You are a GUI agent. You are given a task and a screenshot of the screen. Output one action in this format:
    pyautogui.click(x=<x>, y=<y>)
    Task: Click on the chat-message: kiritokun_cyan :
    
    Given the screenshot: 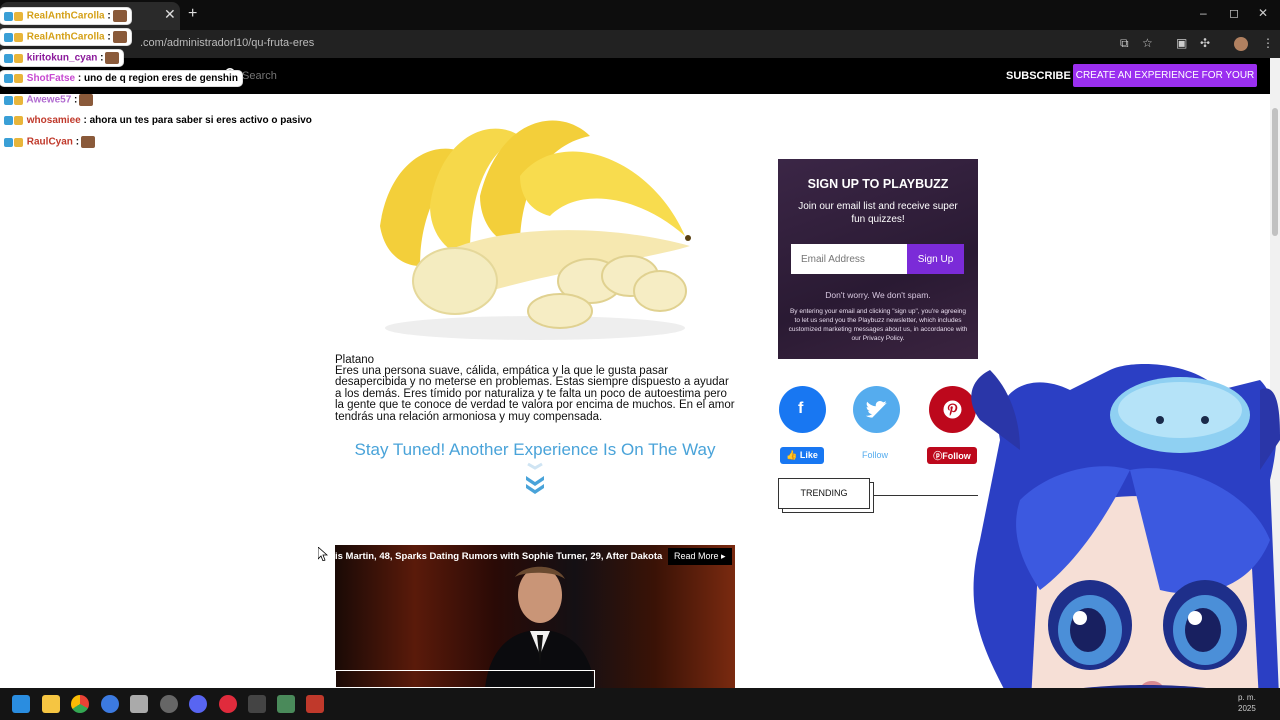 What is the action you would take?
    pyautogui.click(x=62, y=58)
    